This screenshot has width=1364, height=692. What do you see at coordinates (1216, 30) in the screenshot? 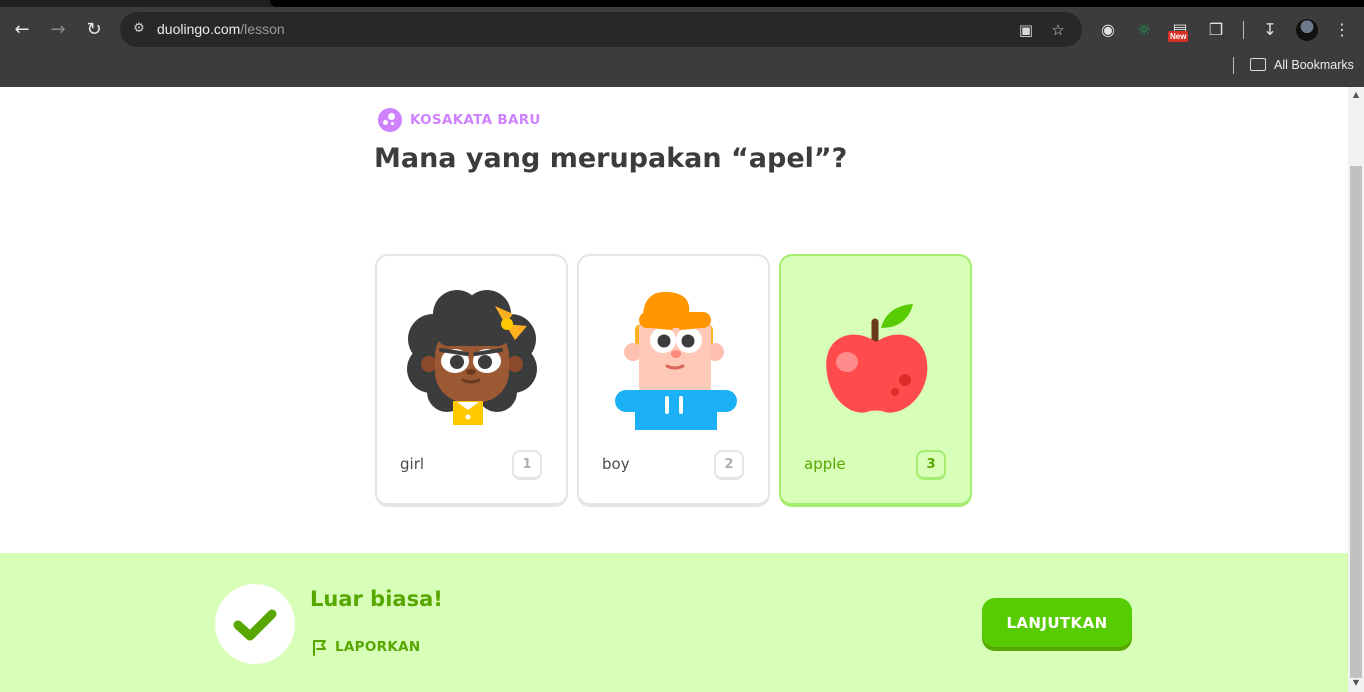
I see `extensions-puzzle-icon: ❒` at bounding box center [1216, 30].